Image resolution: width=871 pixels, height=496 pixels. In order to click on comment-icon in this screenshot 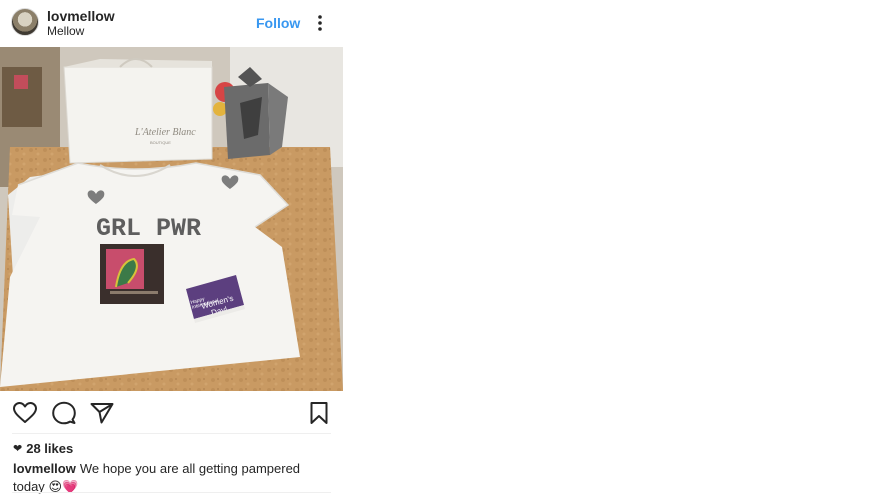, I will do `click(64, 413)`.